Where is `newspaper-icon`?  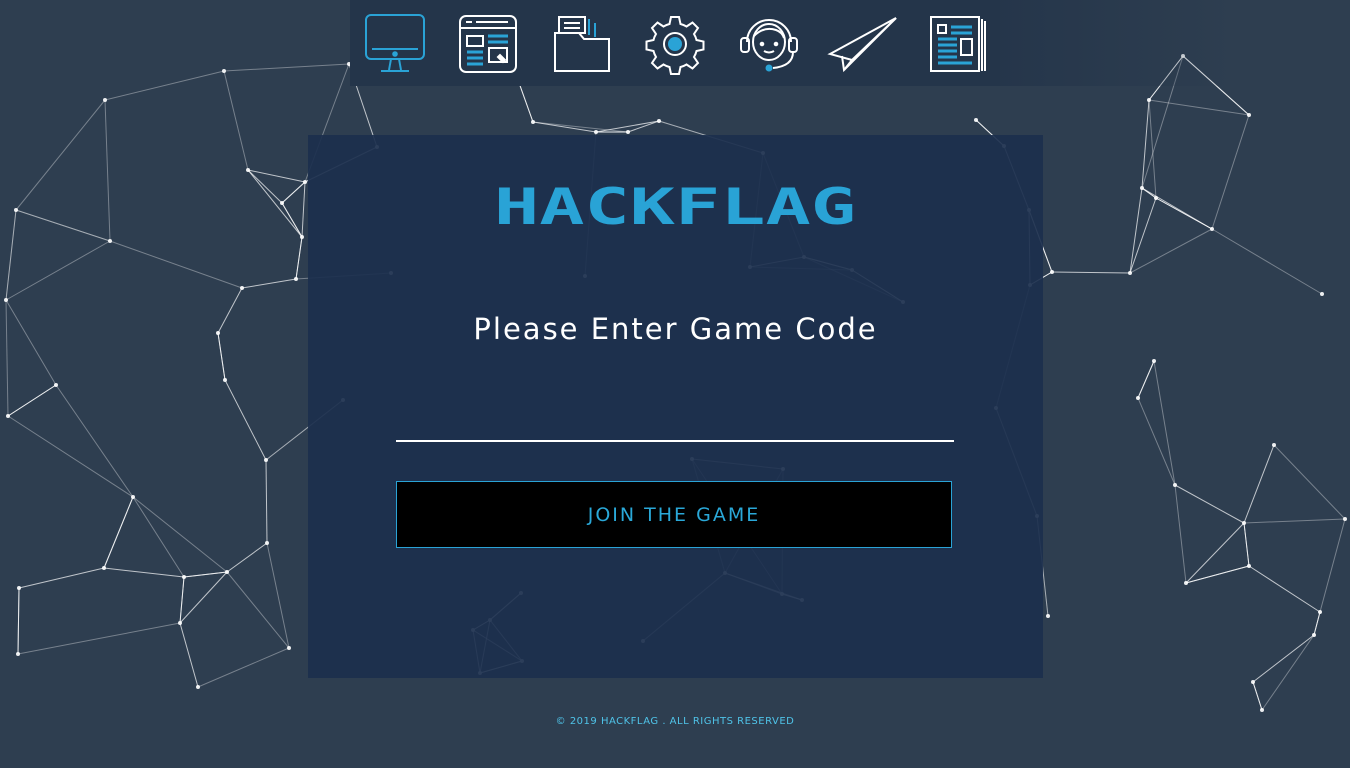
newspaper-icon is located at coordinates (958, 44).